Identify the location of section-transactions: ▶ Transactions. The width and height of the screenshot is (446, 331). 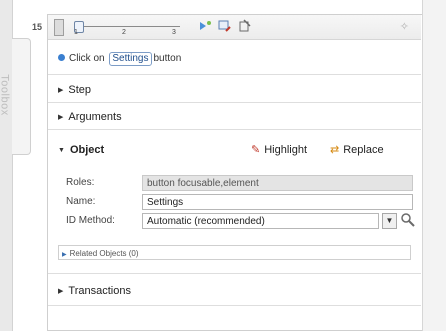
(94, 291).